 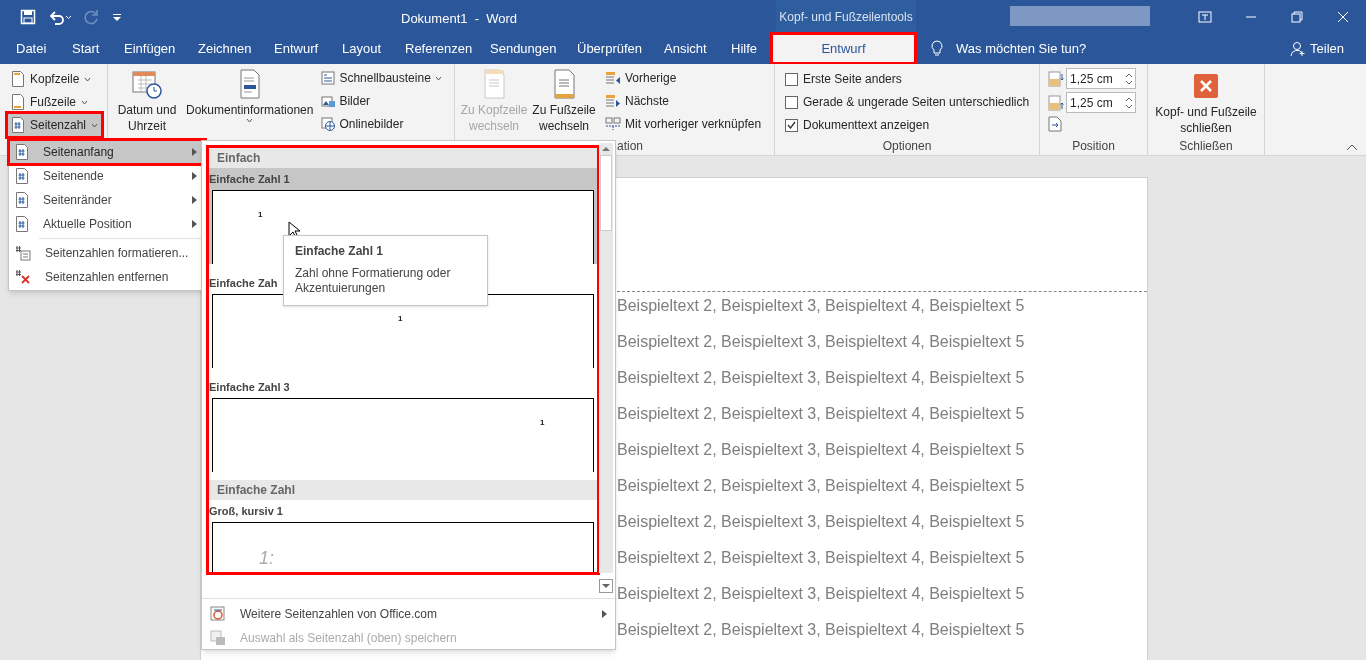 What do you see at coordinates (459, 19) in the screenshot?
I see `window-title: Dokument1 - Word` at bounding box center [459, 19].